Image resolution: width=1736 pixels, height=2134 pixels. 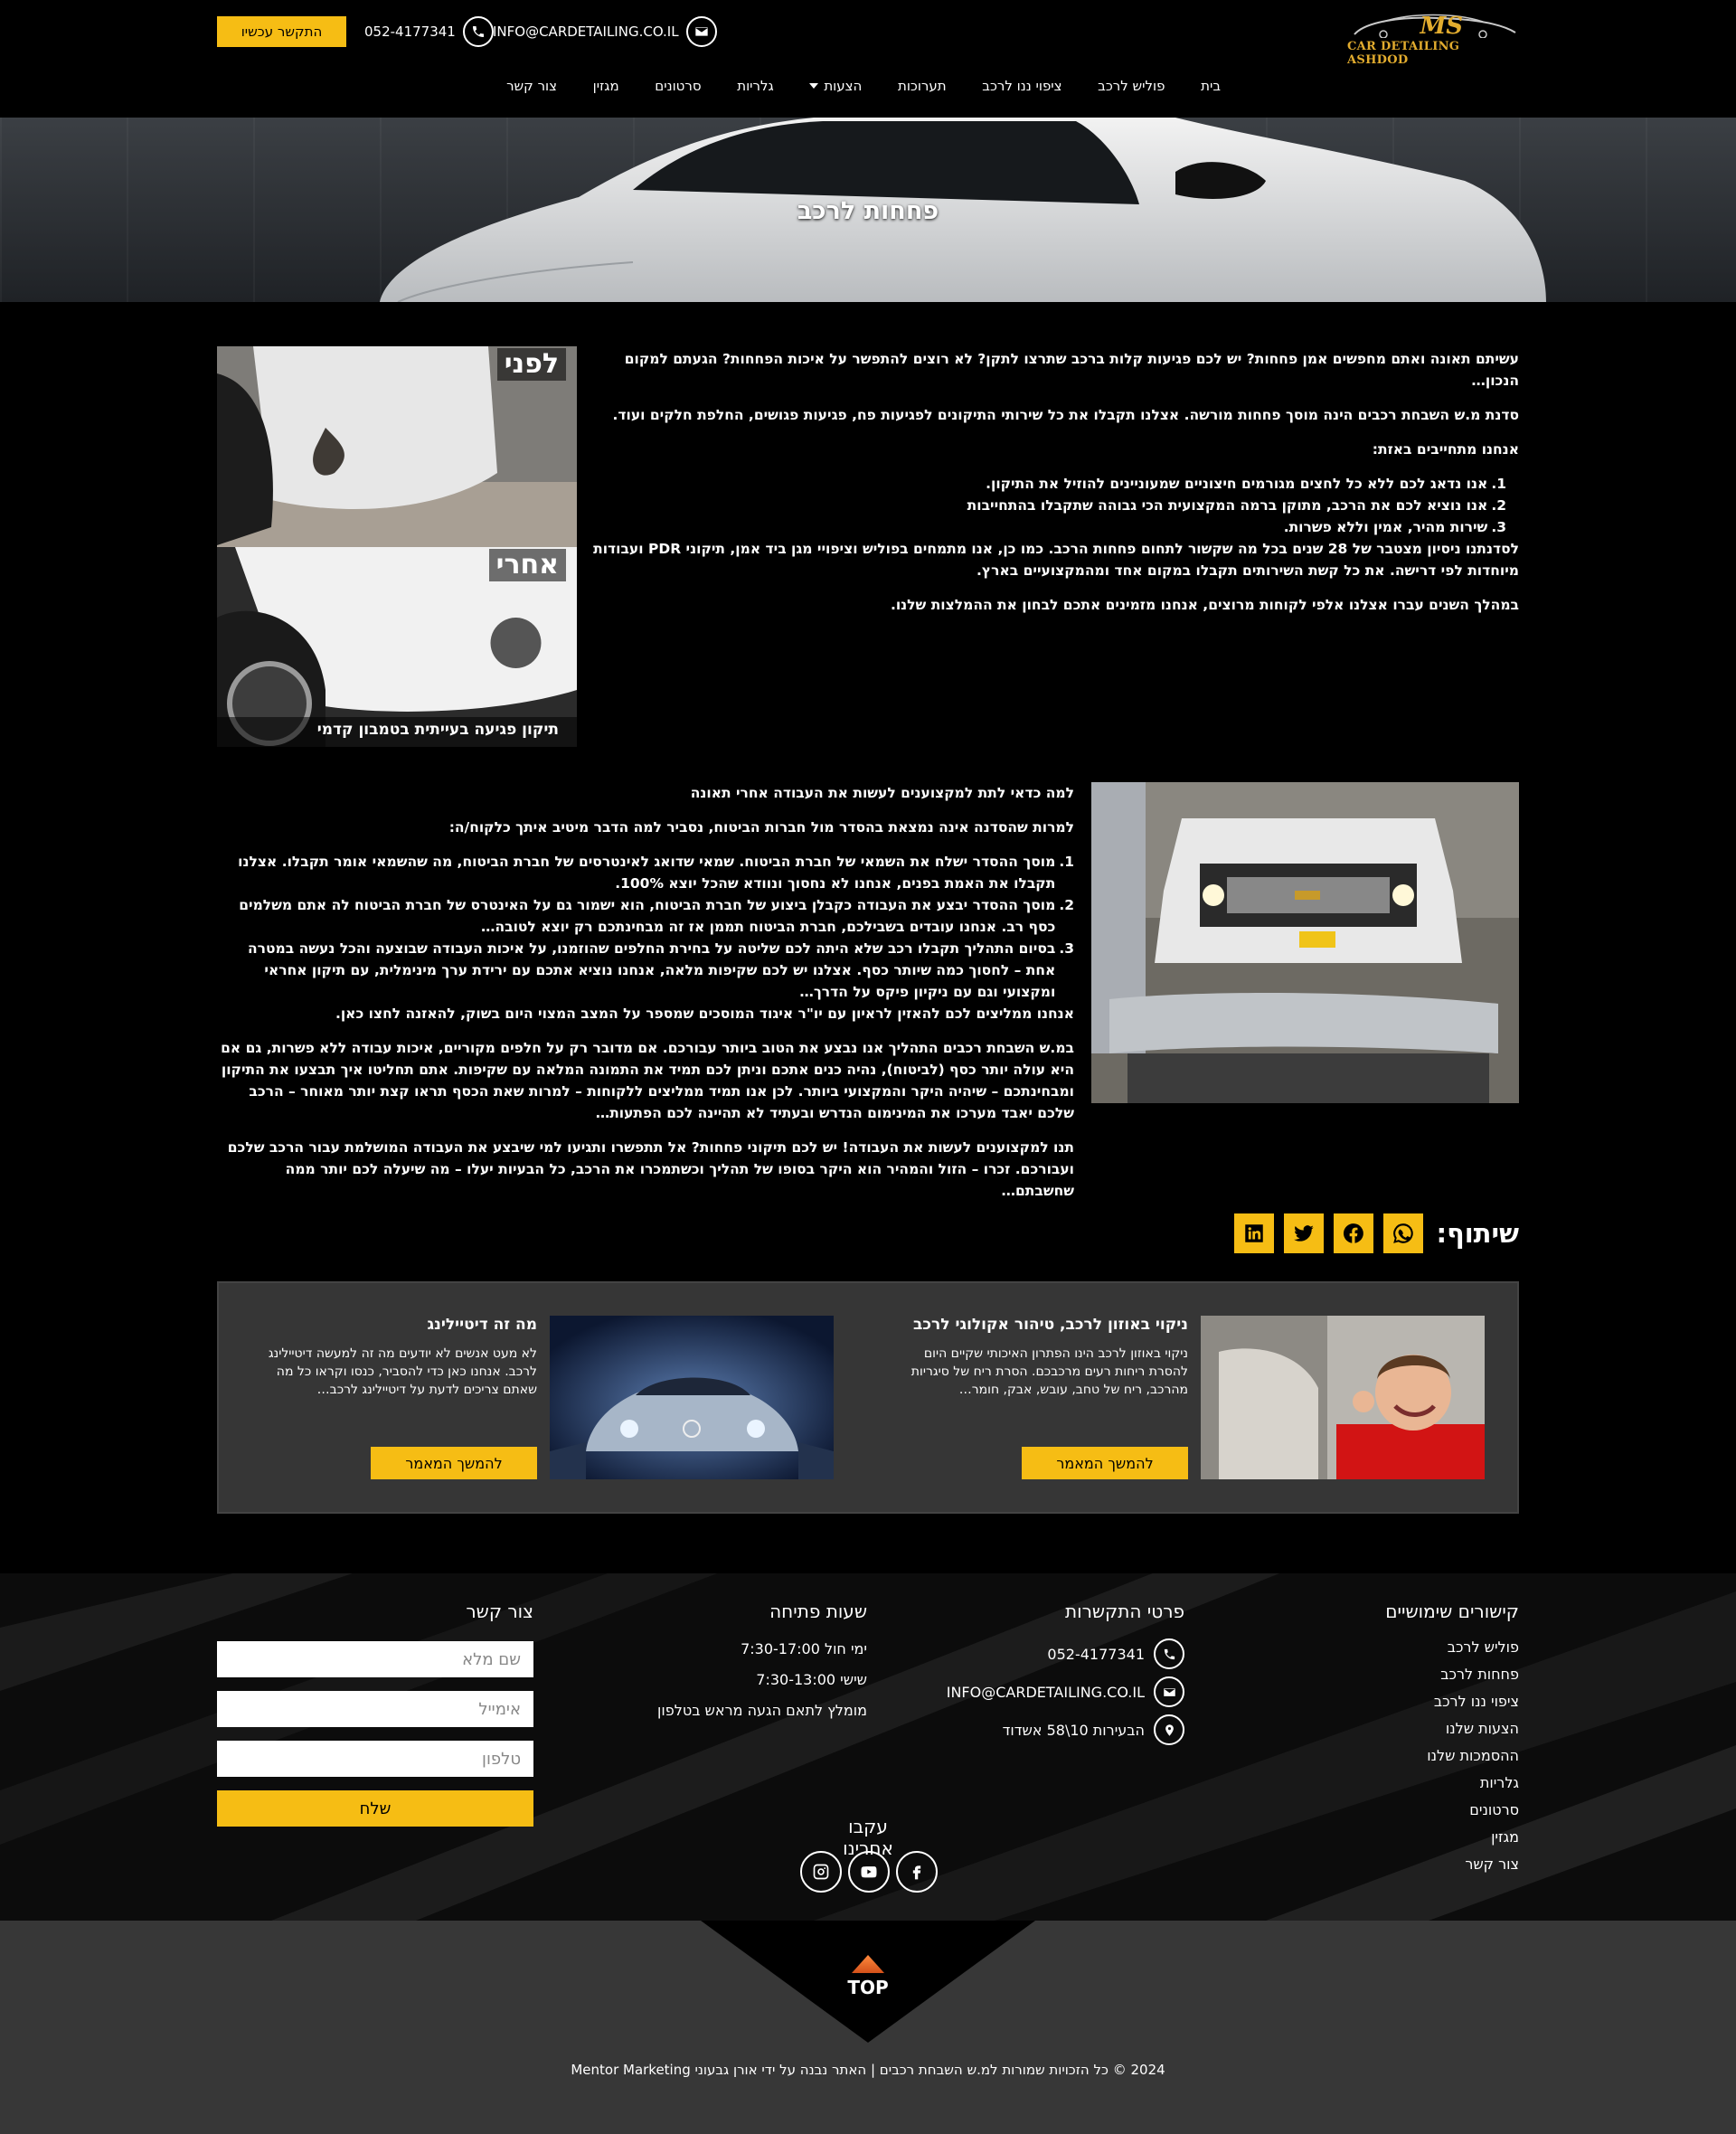 I want to click on nav-item-offers-label: הצעות, so click(x=844, y=86).